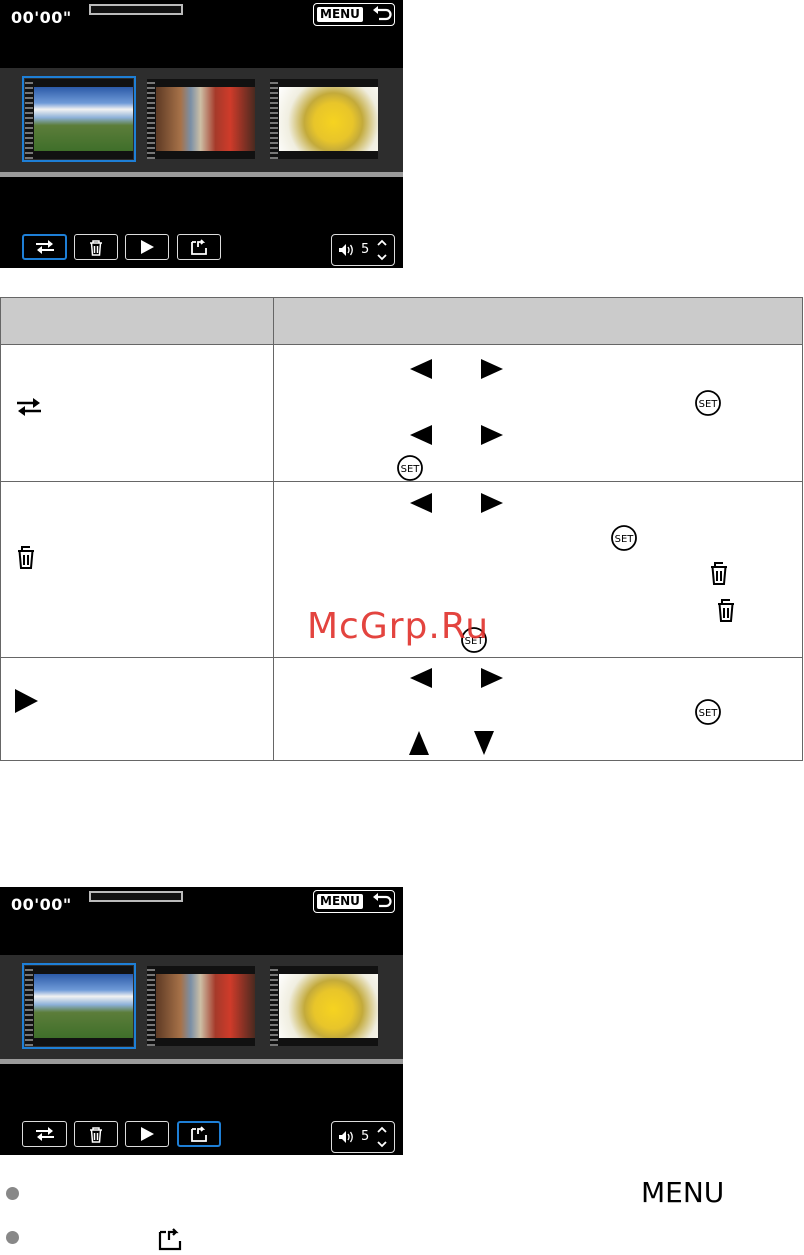  I want to click on table-row: SET, so click(401, 709).